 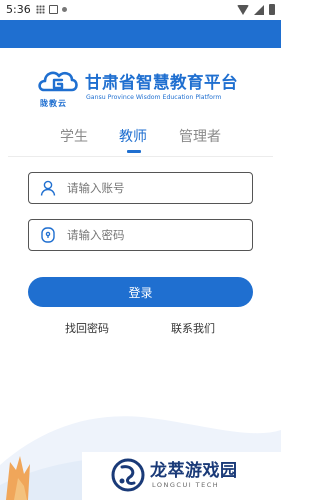 I want to click on app-title: 甘肃省智慧教育平台, so click(x=161, y=82).